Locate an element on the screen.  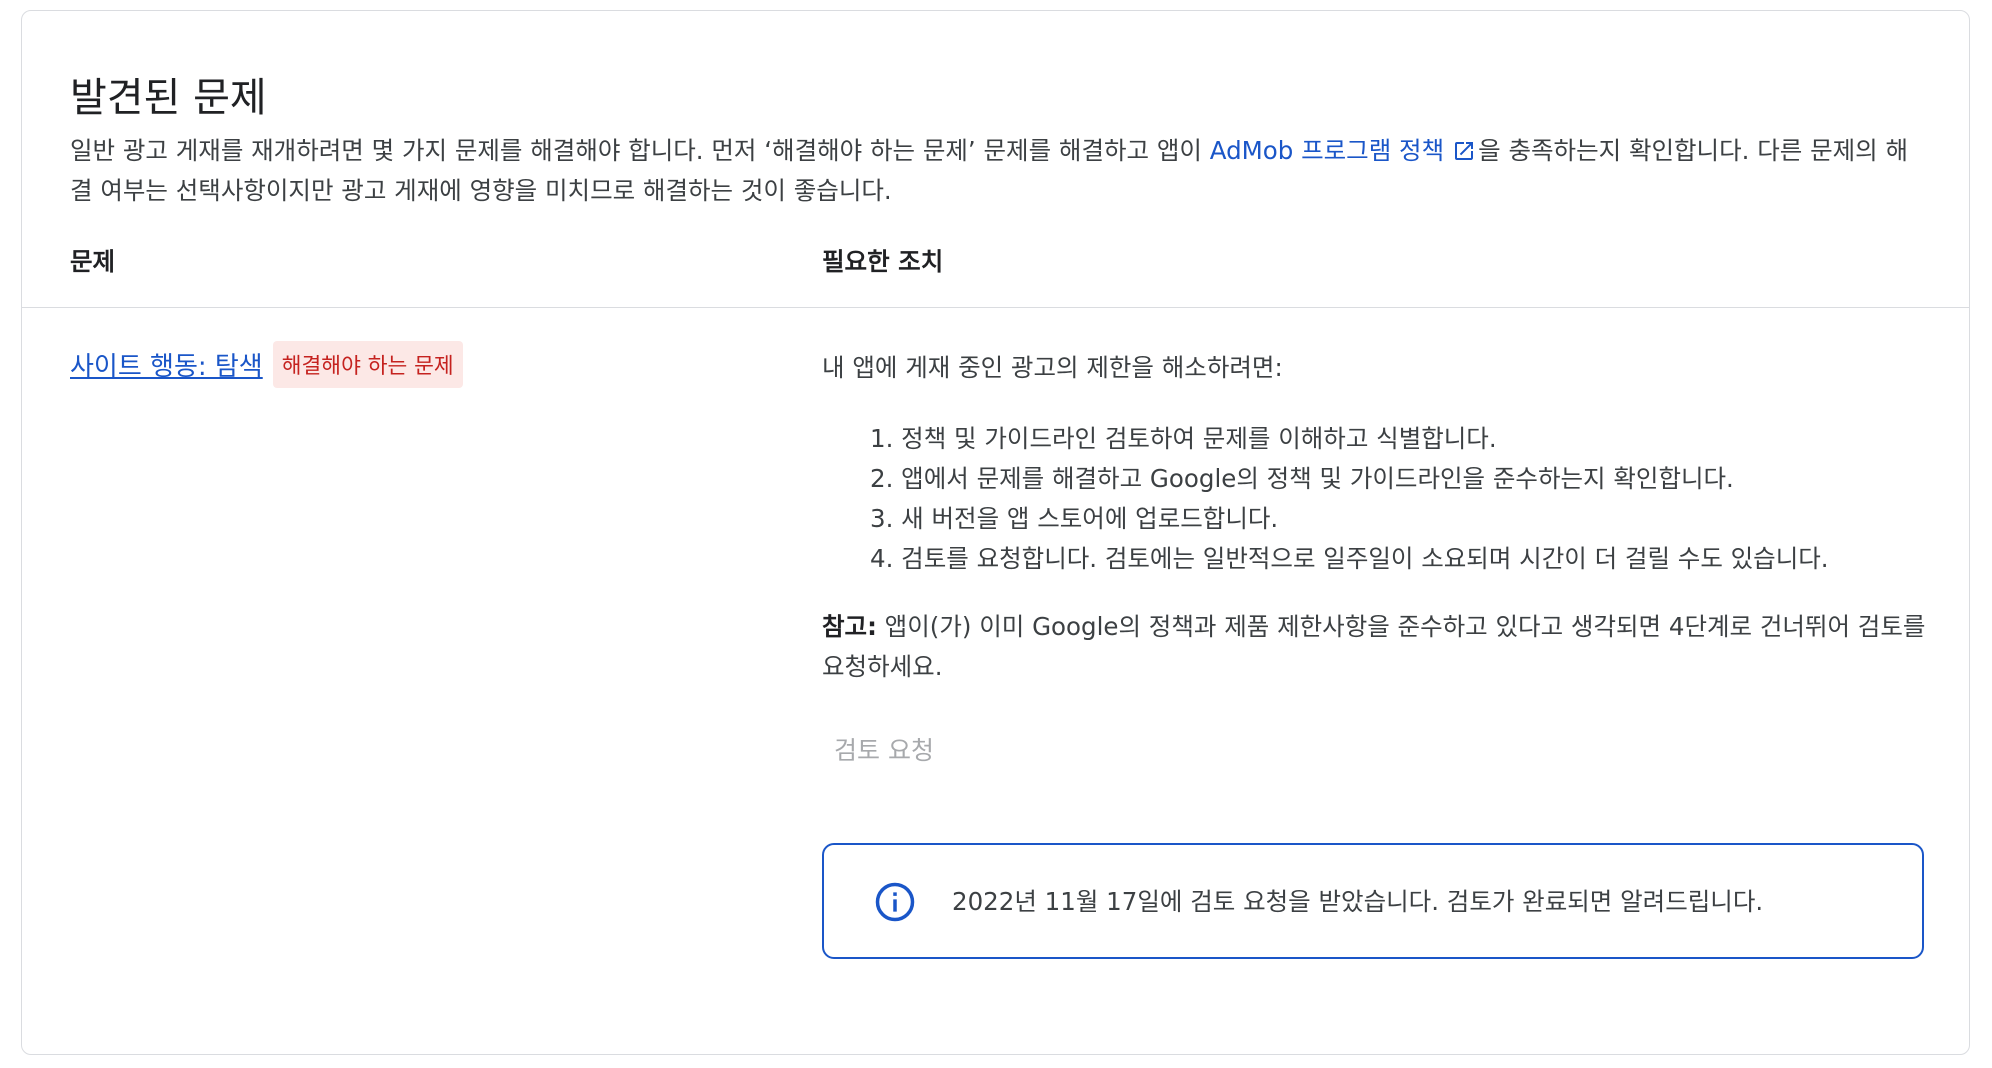
info-circle-icon is located at coordinates (895, 902).